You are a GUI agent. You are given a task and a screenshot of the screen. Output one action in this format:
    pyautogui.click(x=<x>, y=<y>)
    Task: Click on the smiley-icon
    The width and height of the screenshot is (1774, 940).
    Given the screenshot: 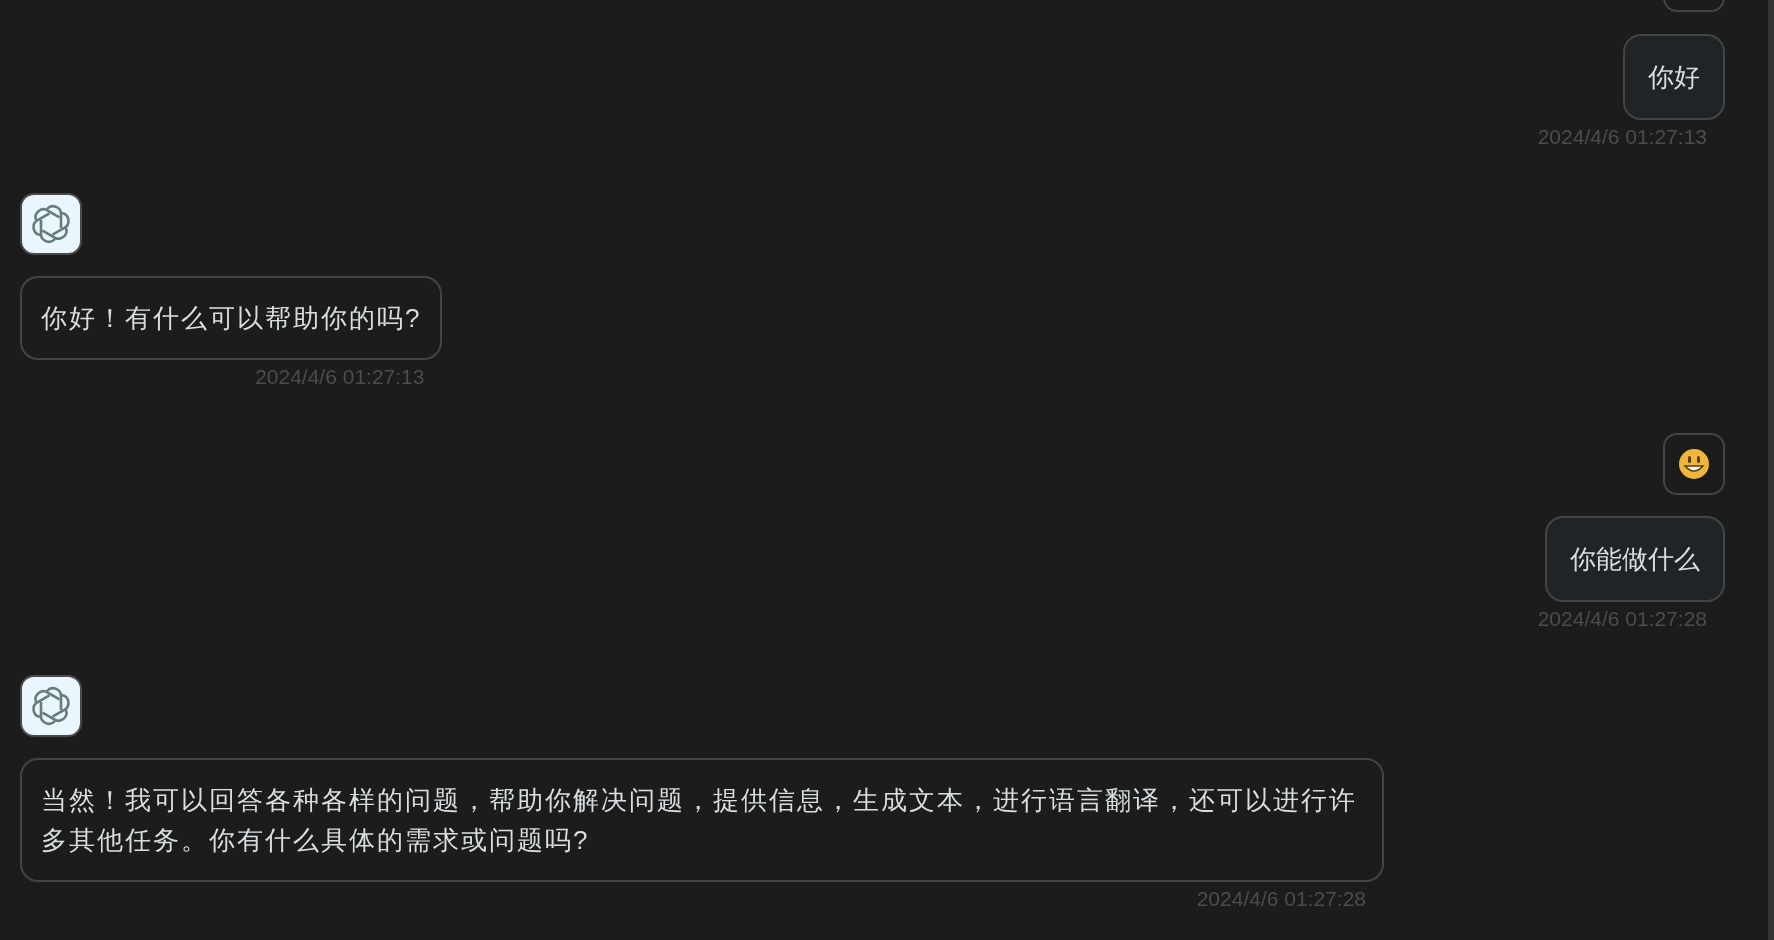 What is the action you would take?
    pyautogui.click(x=1694, y=464)
    